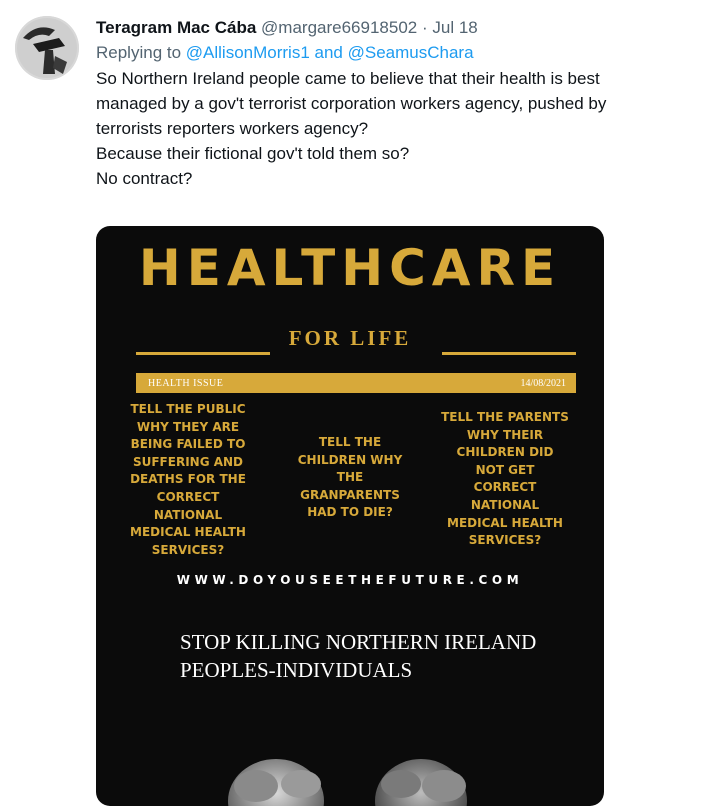  Describe the element at coordinates (248, 52) in the screenshot. I see `mention-link-1: @AllisonMorris1` at that location.